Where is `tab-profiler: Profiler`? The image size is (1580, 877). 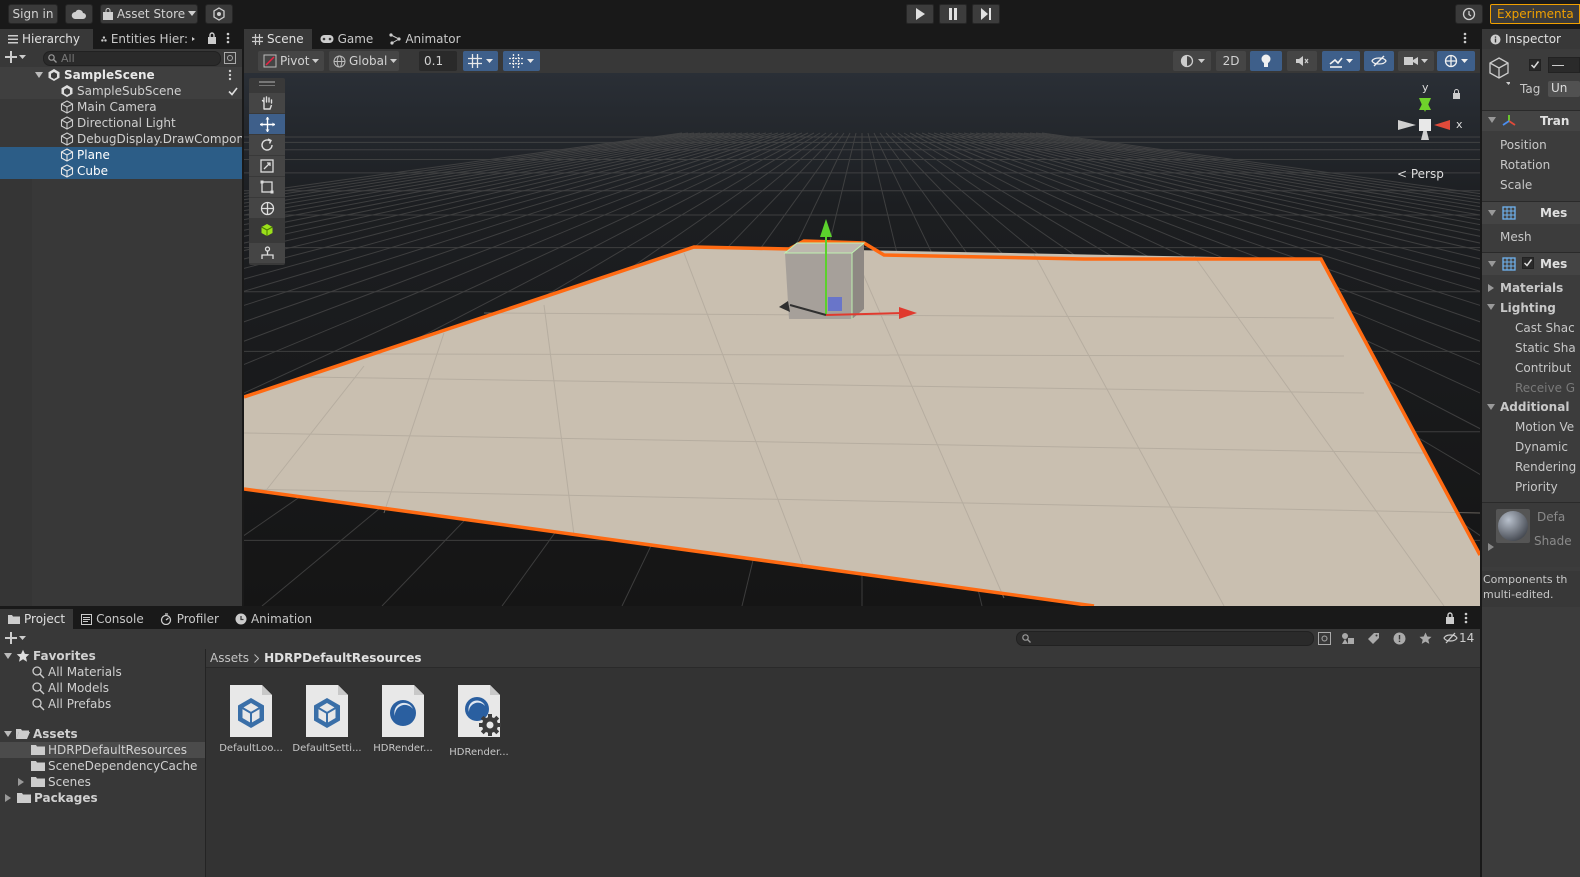 tab-profiler: Profiler is located at coordinates (189, 619).